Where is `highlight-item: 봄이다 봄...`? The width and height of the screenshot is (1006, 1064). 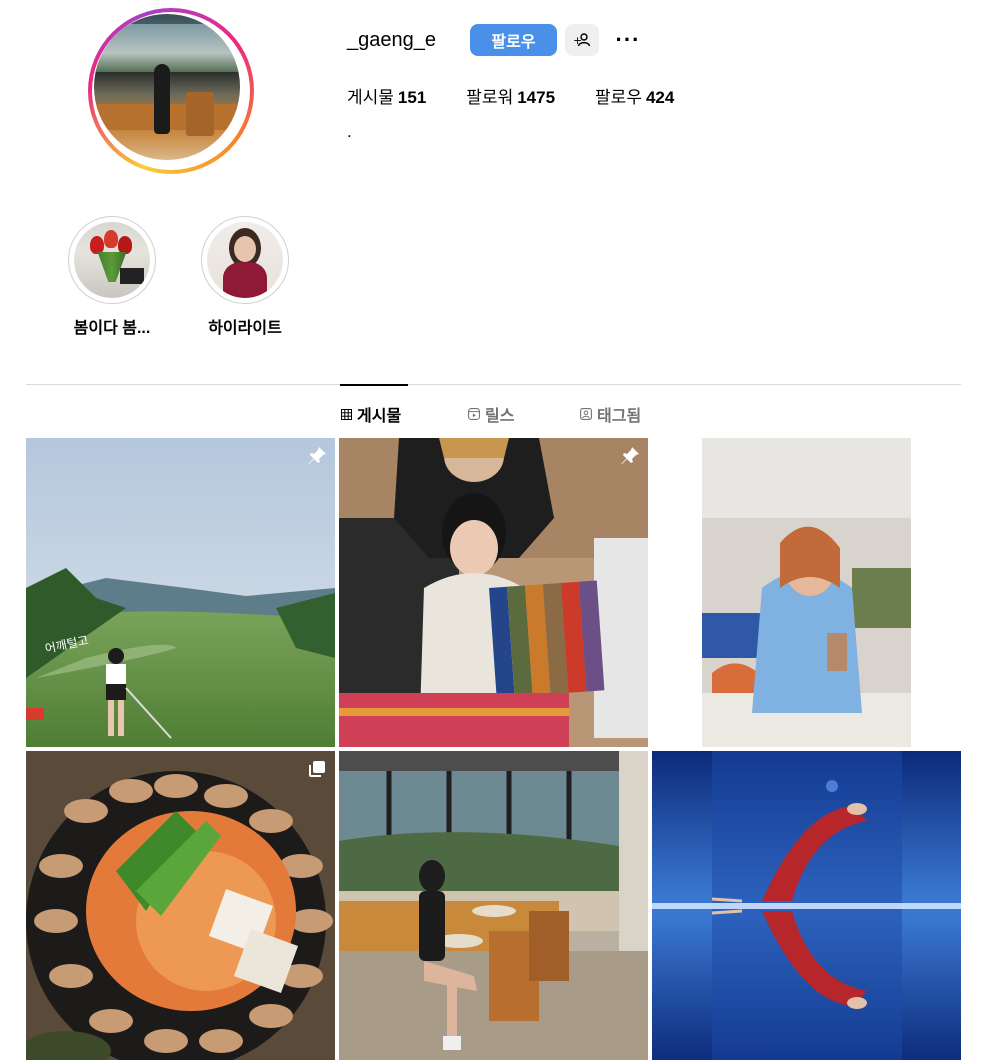
highlight-item: 봄이다 봄... is located at coordinates (112, 277).